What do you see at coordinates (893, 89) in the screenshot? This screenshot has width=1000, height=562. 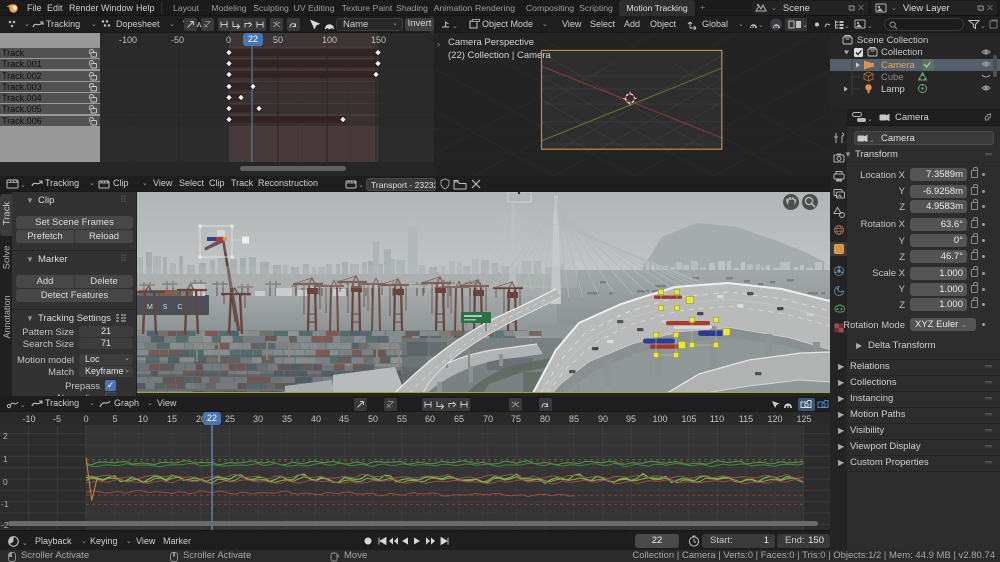 I see `svg-text: Lamp` at bounding box center [893, 89].